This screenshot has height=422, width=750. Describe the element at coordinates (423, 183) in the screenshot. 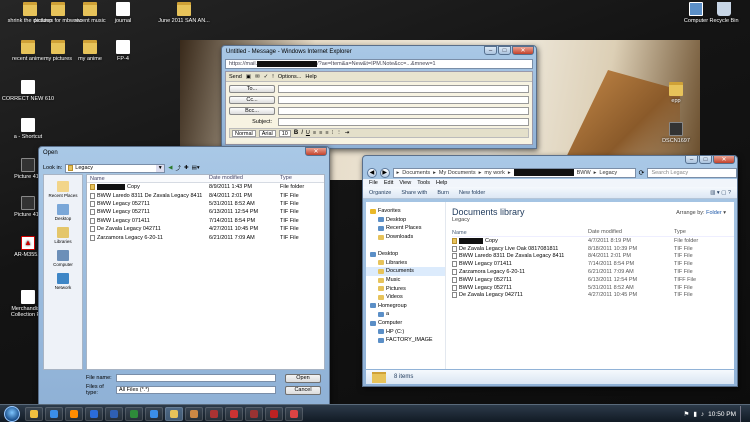

I see `menu-item: Tools` at that location.